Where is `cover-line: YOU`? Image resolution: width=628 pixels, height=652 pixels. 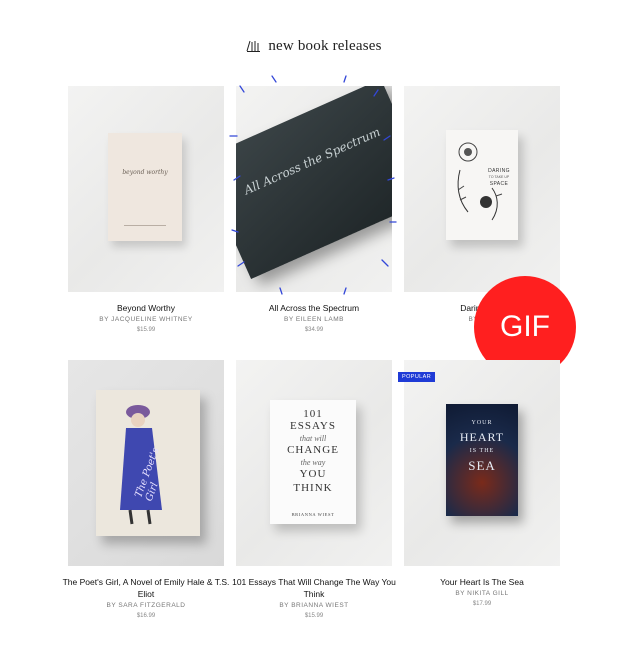 cover-line: YOU is located at coordinates (313, 474).